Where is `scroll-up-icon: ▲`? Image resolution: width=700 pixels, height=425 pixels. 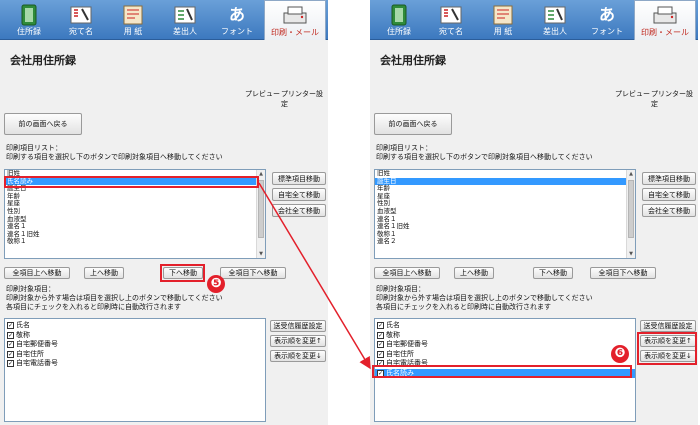 scroll-up-icon: ▲ is located at coordinates (631, 174).